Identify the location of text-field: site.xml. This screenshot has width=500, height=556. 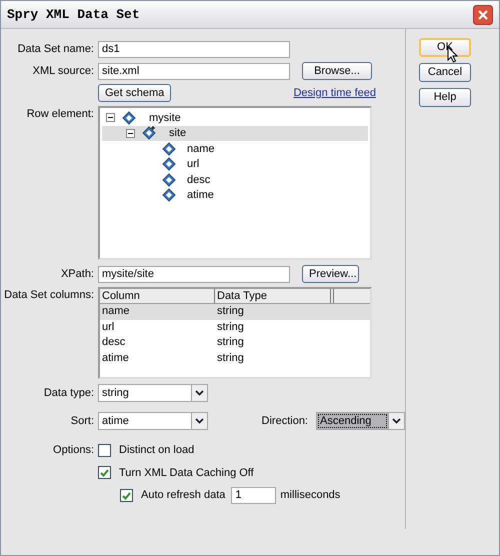
(194, 71).